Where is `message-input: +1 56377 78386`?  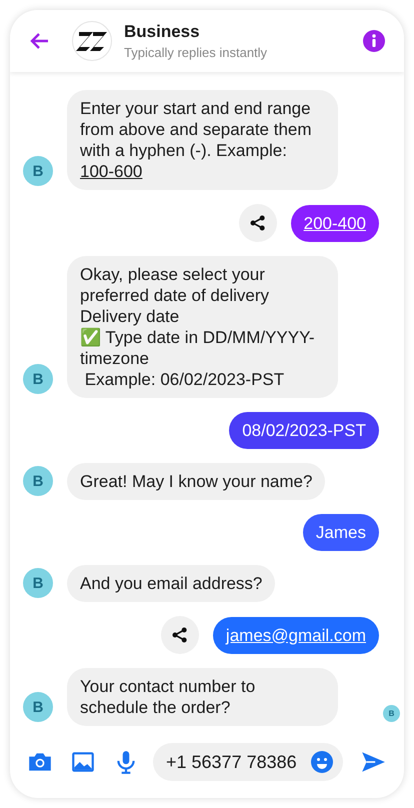
message-input: +1 56377 78386 is located at coordinates (248, 762).